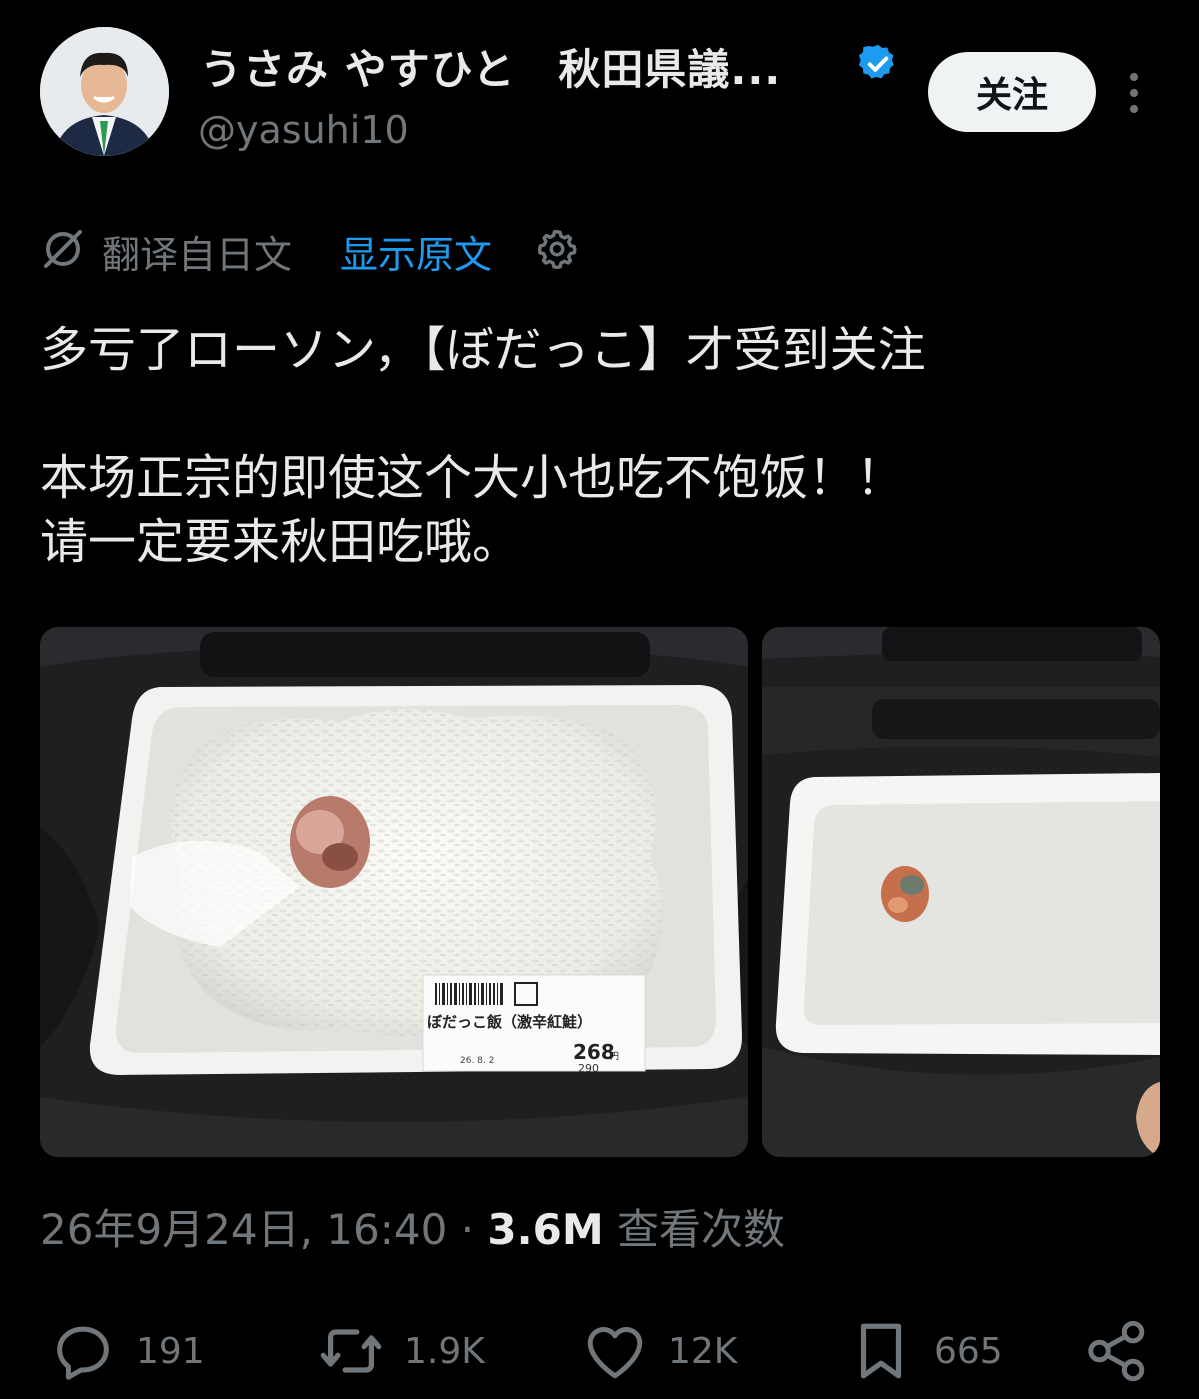 The image size is (1199, 1399). I want to click on repost-action: 1.9K, so click(400, 1351).